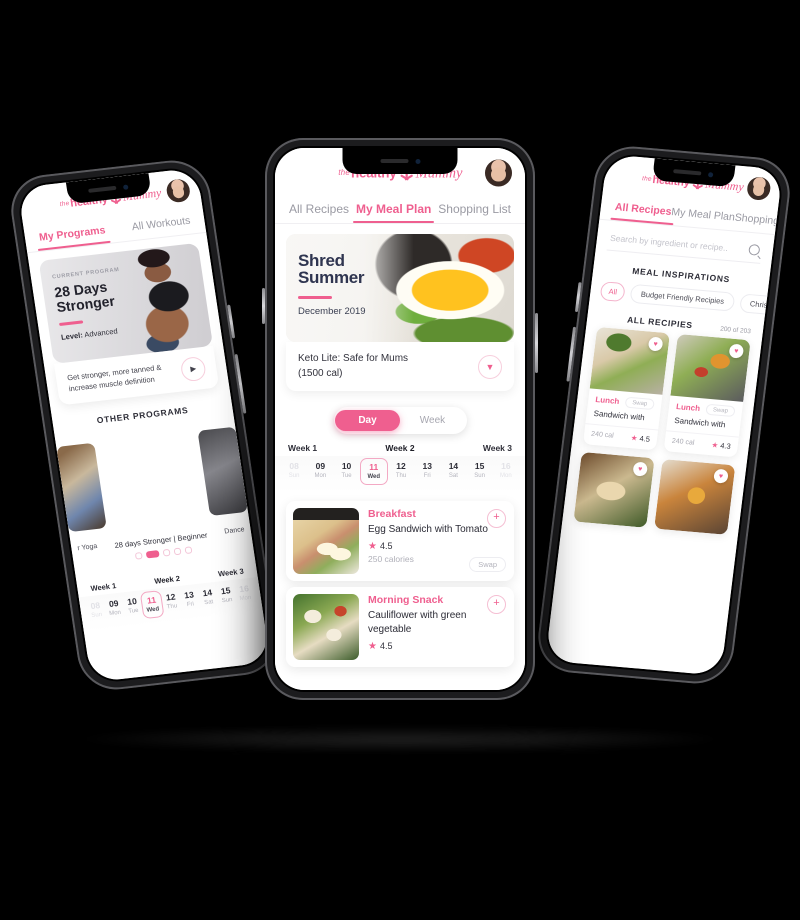 This screenshot has width=800, height=920. What do you see at coordinates (480, 471) in the screenshot?
I see `day-cell: 15 Sun` at bounding box center [480, 471].